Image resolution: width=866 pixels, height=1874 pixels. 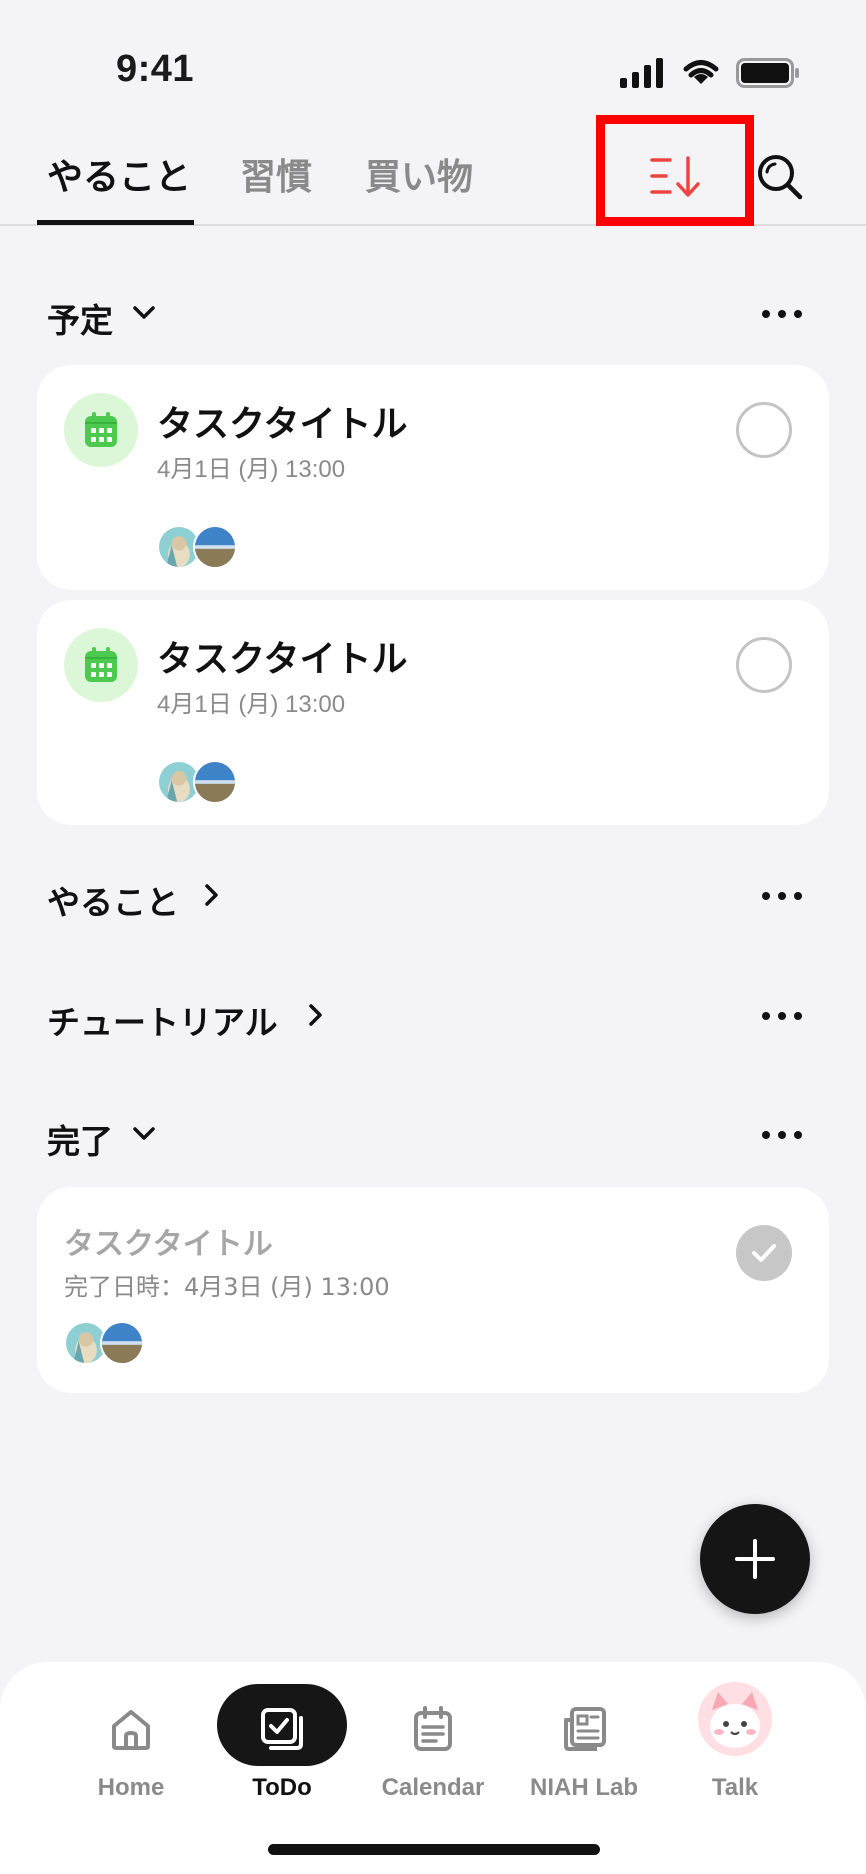 I want to click on active-tab-indicator, so click(x=115, y=222).